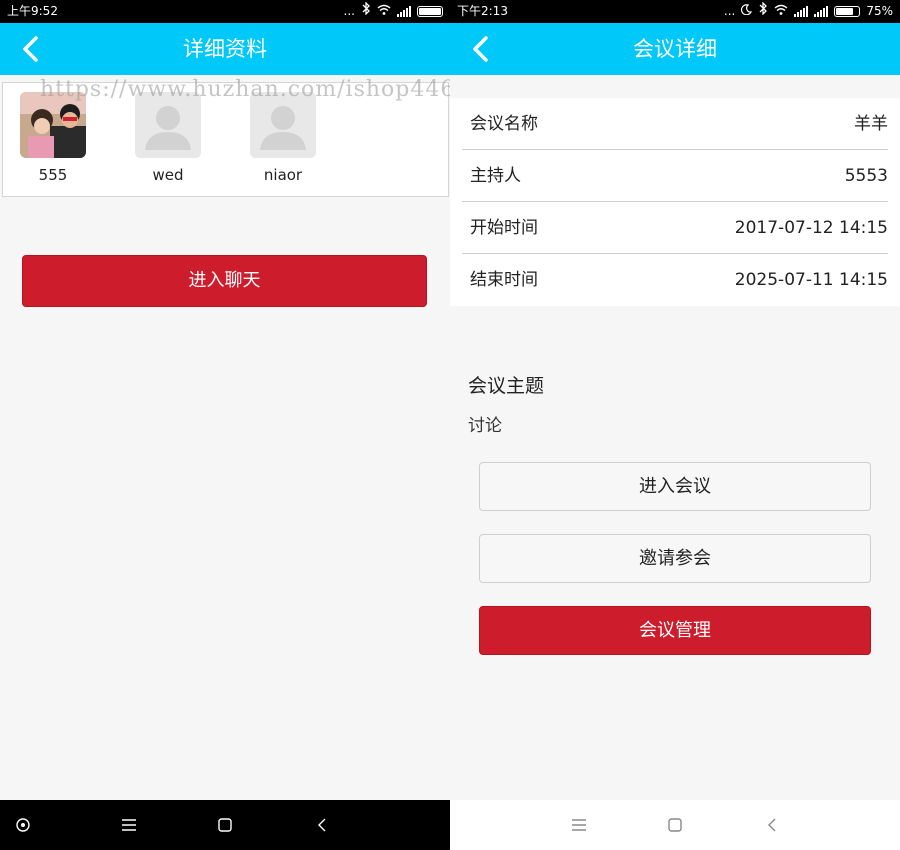 The image size is (900, 850). I want to click on member-item: 555, so click(53, 138).